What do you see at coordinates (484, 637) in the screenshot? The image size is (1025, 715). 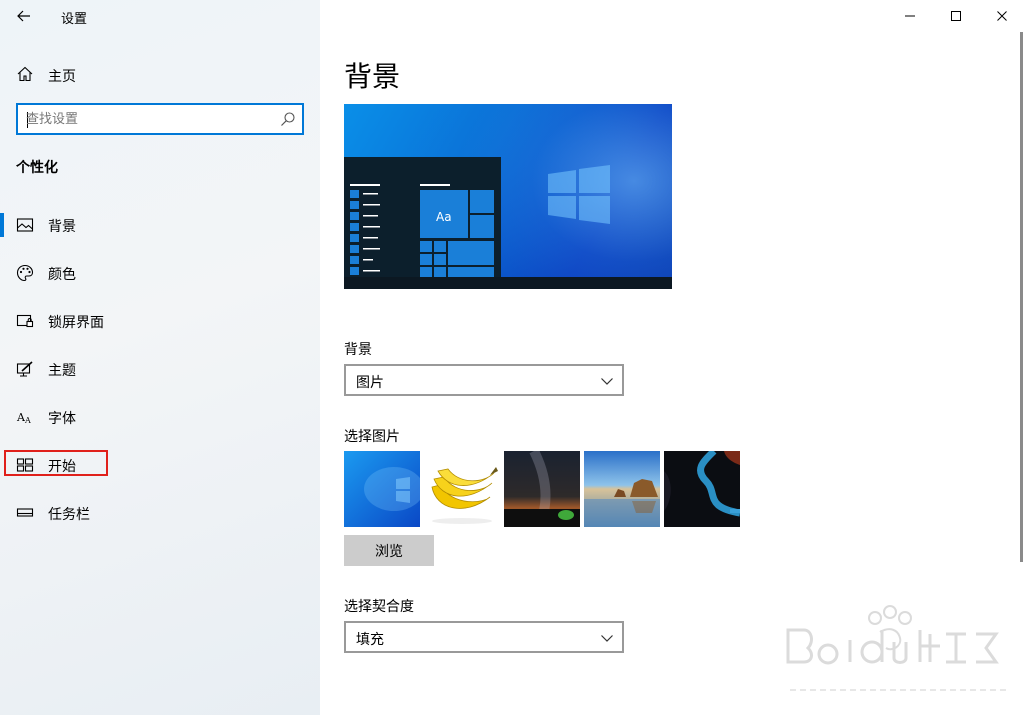 I see `fit-dropdown: 填充` at bounding box center [484, 637].